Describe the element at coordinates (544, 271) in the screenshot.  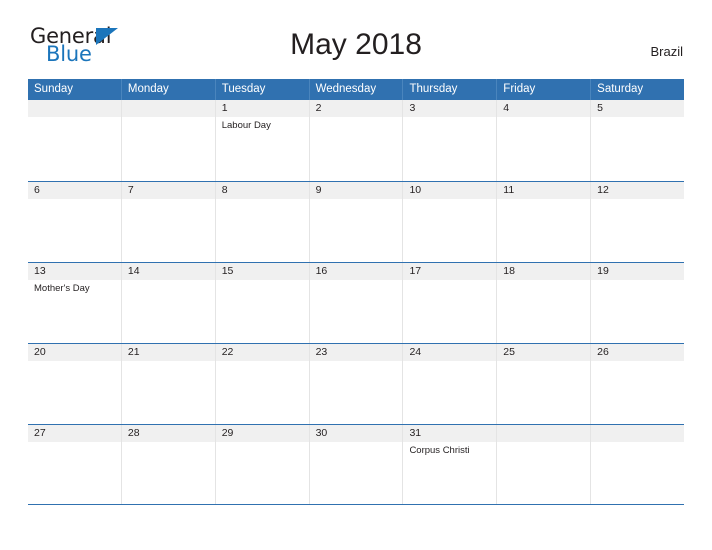
I see `day-number: 18` at that location.